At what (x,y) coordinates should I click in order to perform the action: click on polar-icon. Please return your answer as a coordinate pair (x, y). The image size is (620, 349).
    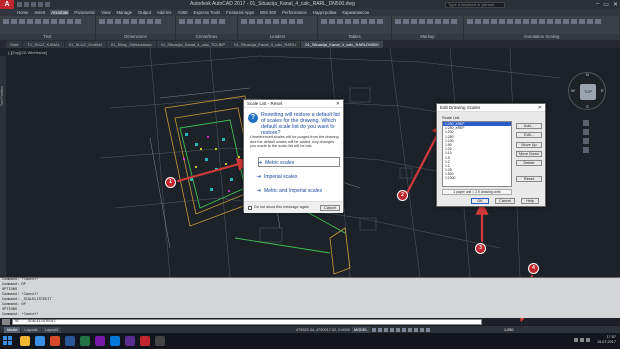
    Looking at the image, I should click on (392, 330).